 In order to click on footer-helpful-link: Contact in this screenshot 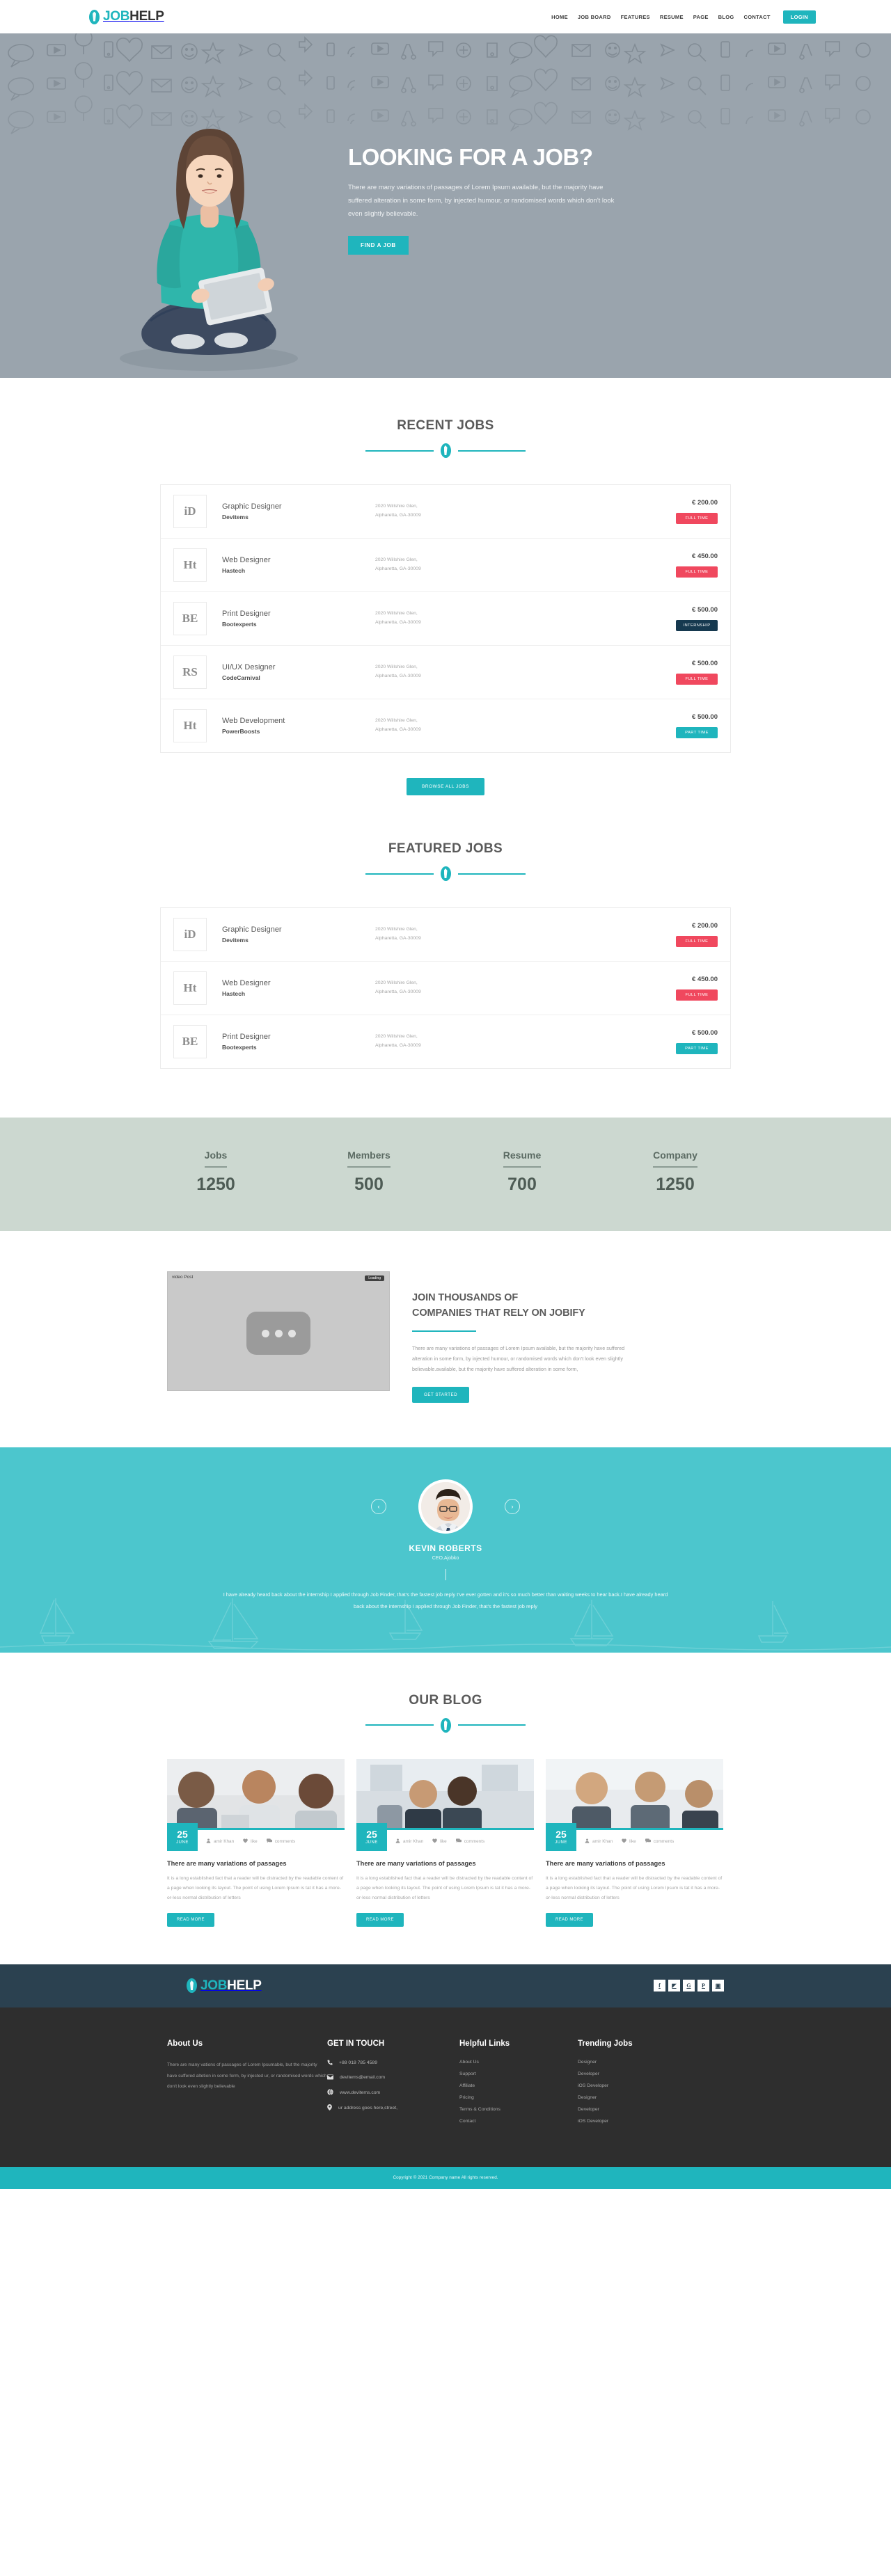, I will do `click(518, 2121)`.